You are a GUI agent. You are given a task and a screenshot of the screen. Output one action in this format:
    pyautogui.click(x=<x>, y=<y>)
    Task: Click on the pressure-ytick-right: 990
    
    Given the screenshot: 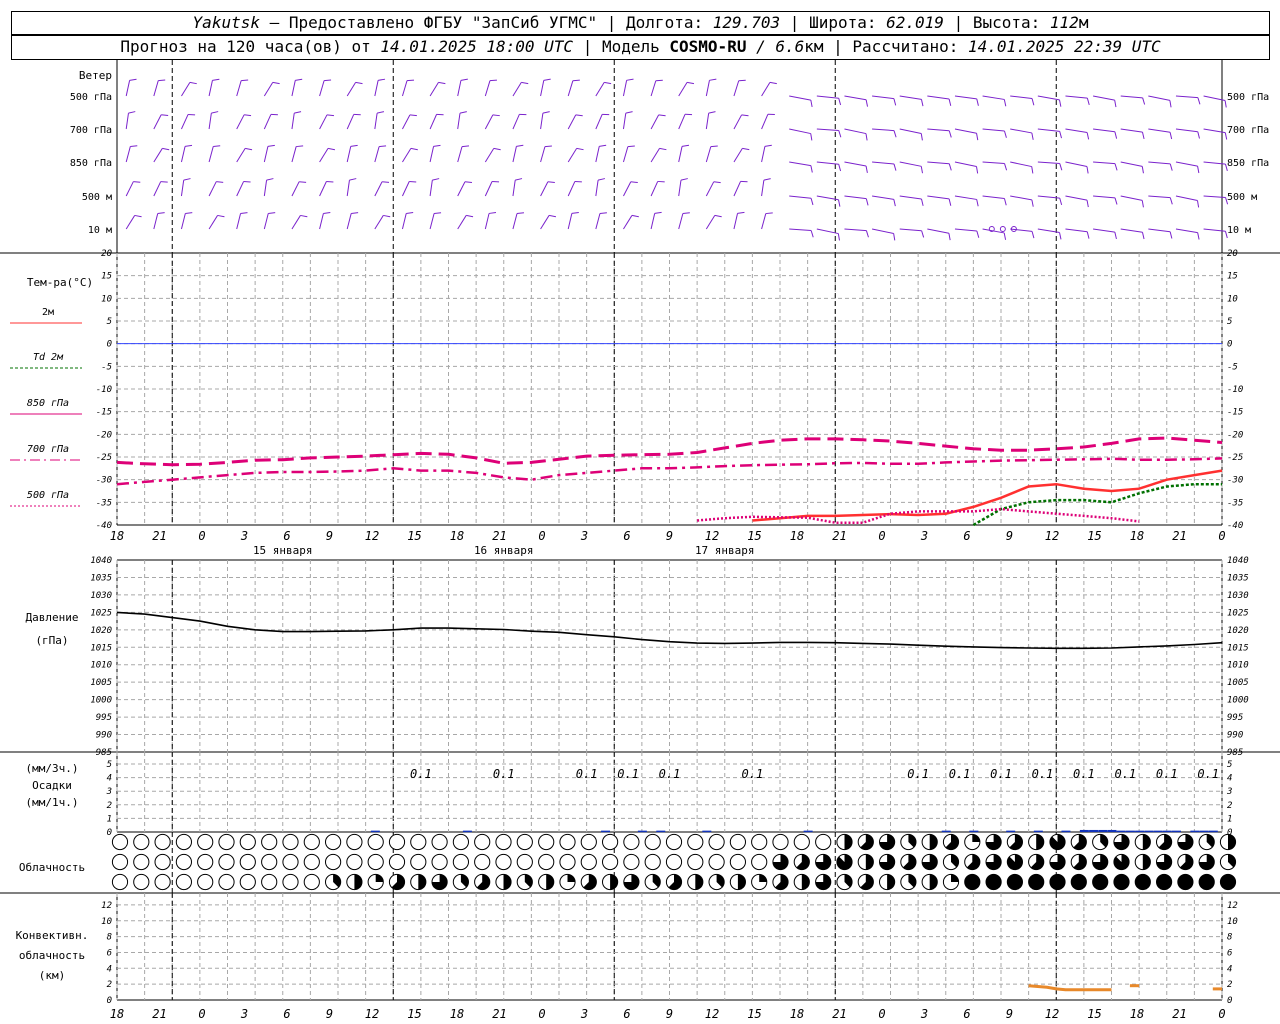 What is the action you would take?
    pyautogui.click(x=1235, y=736)
    